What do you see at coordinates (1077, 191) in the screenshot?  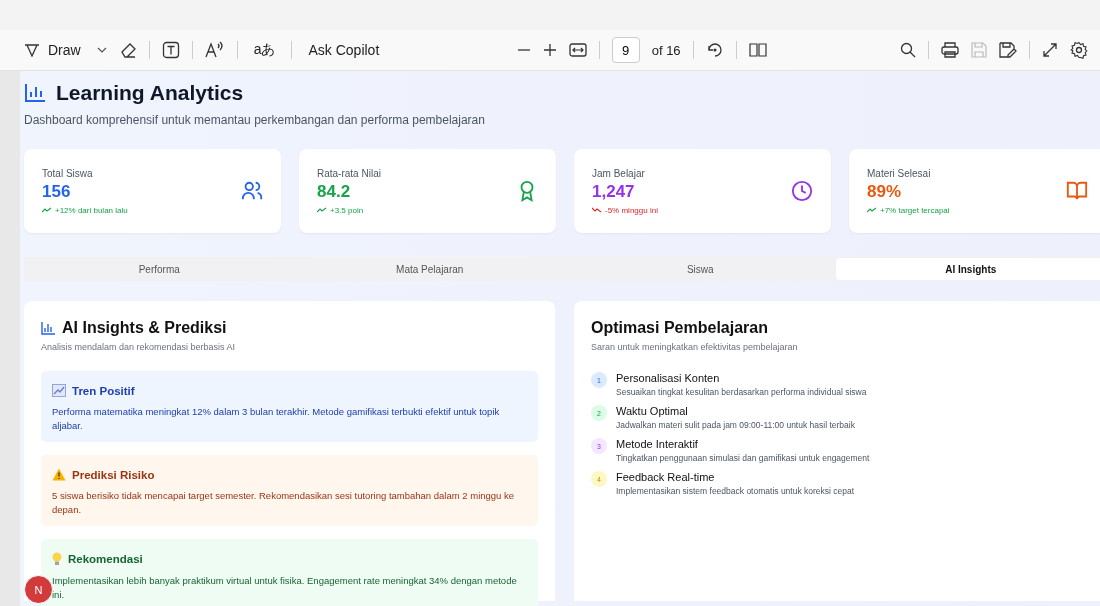 I see `book-icon` at bounding box center [1077, 191].